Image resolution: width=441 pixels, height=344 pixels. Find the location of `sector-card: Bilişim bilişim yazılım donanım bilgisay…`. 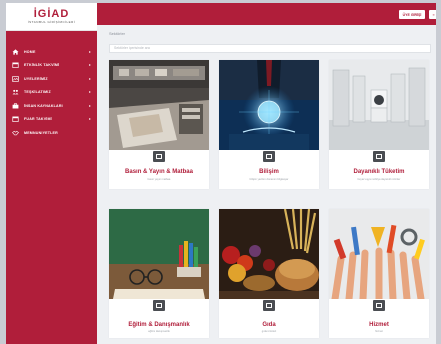

sector-card: Bilişim bilişim yazılım donanım bilgisay… is located at coordinates (269, 124).